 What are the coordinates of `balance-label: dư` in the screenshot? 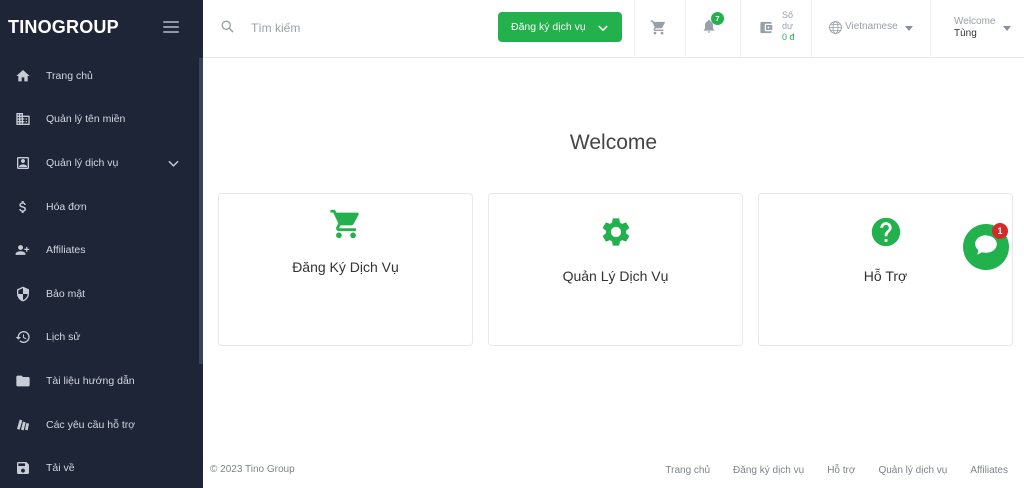 It's located at (788, 26).